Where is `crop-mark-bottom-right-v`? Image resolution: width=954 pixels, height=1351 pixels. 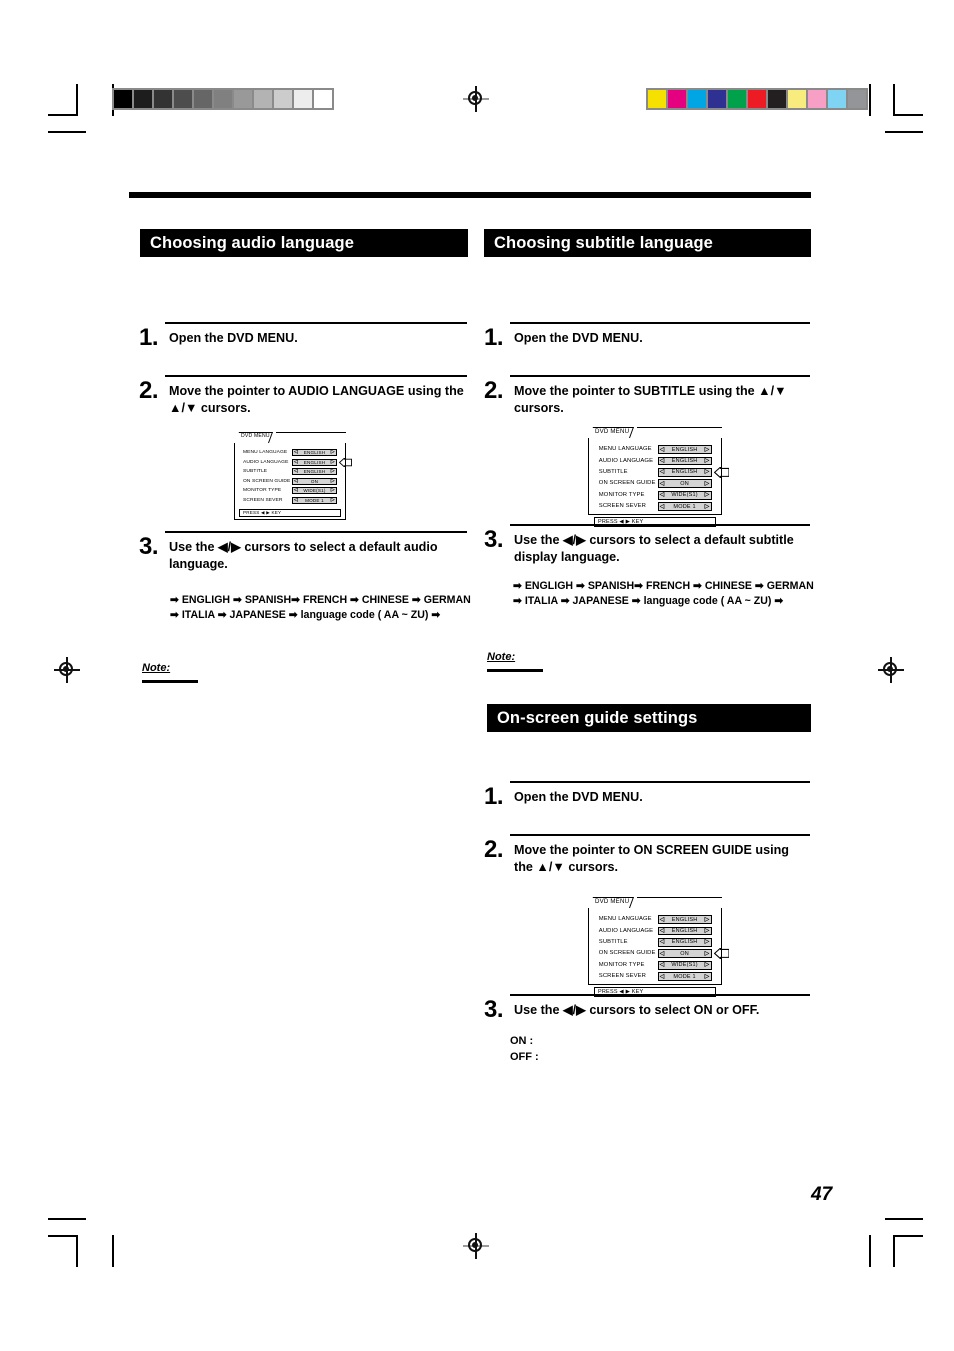
crop-mark-bottom-right-v is located at coordinates (894, 1251).